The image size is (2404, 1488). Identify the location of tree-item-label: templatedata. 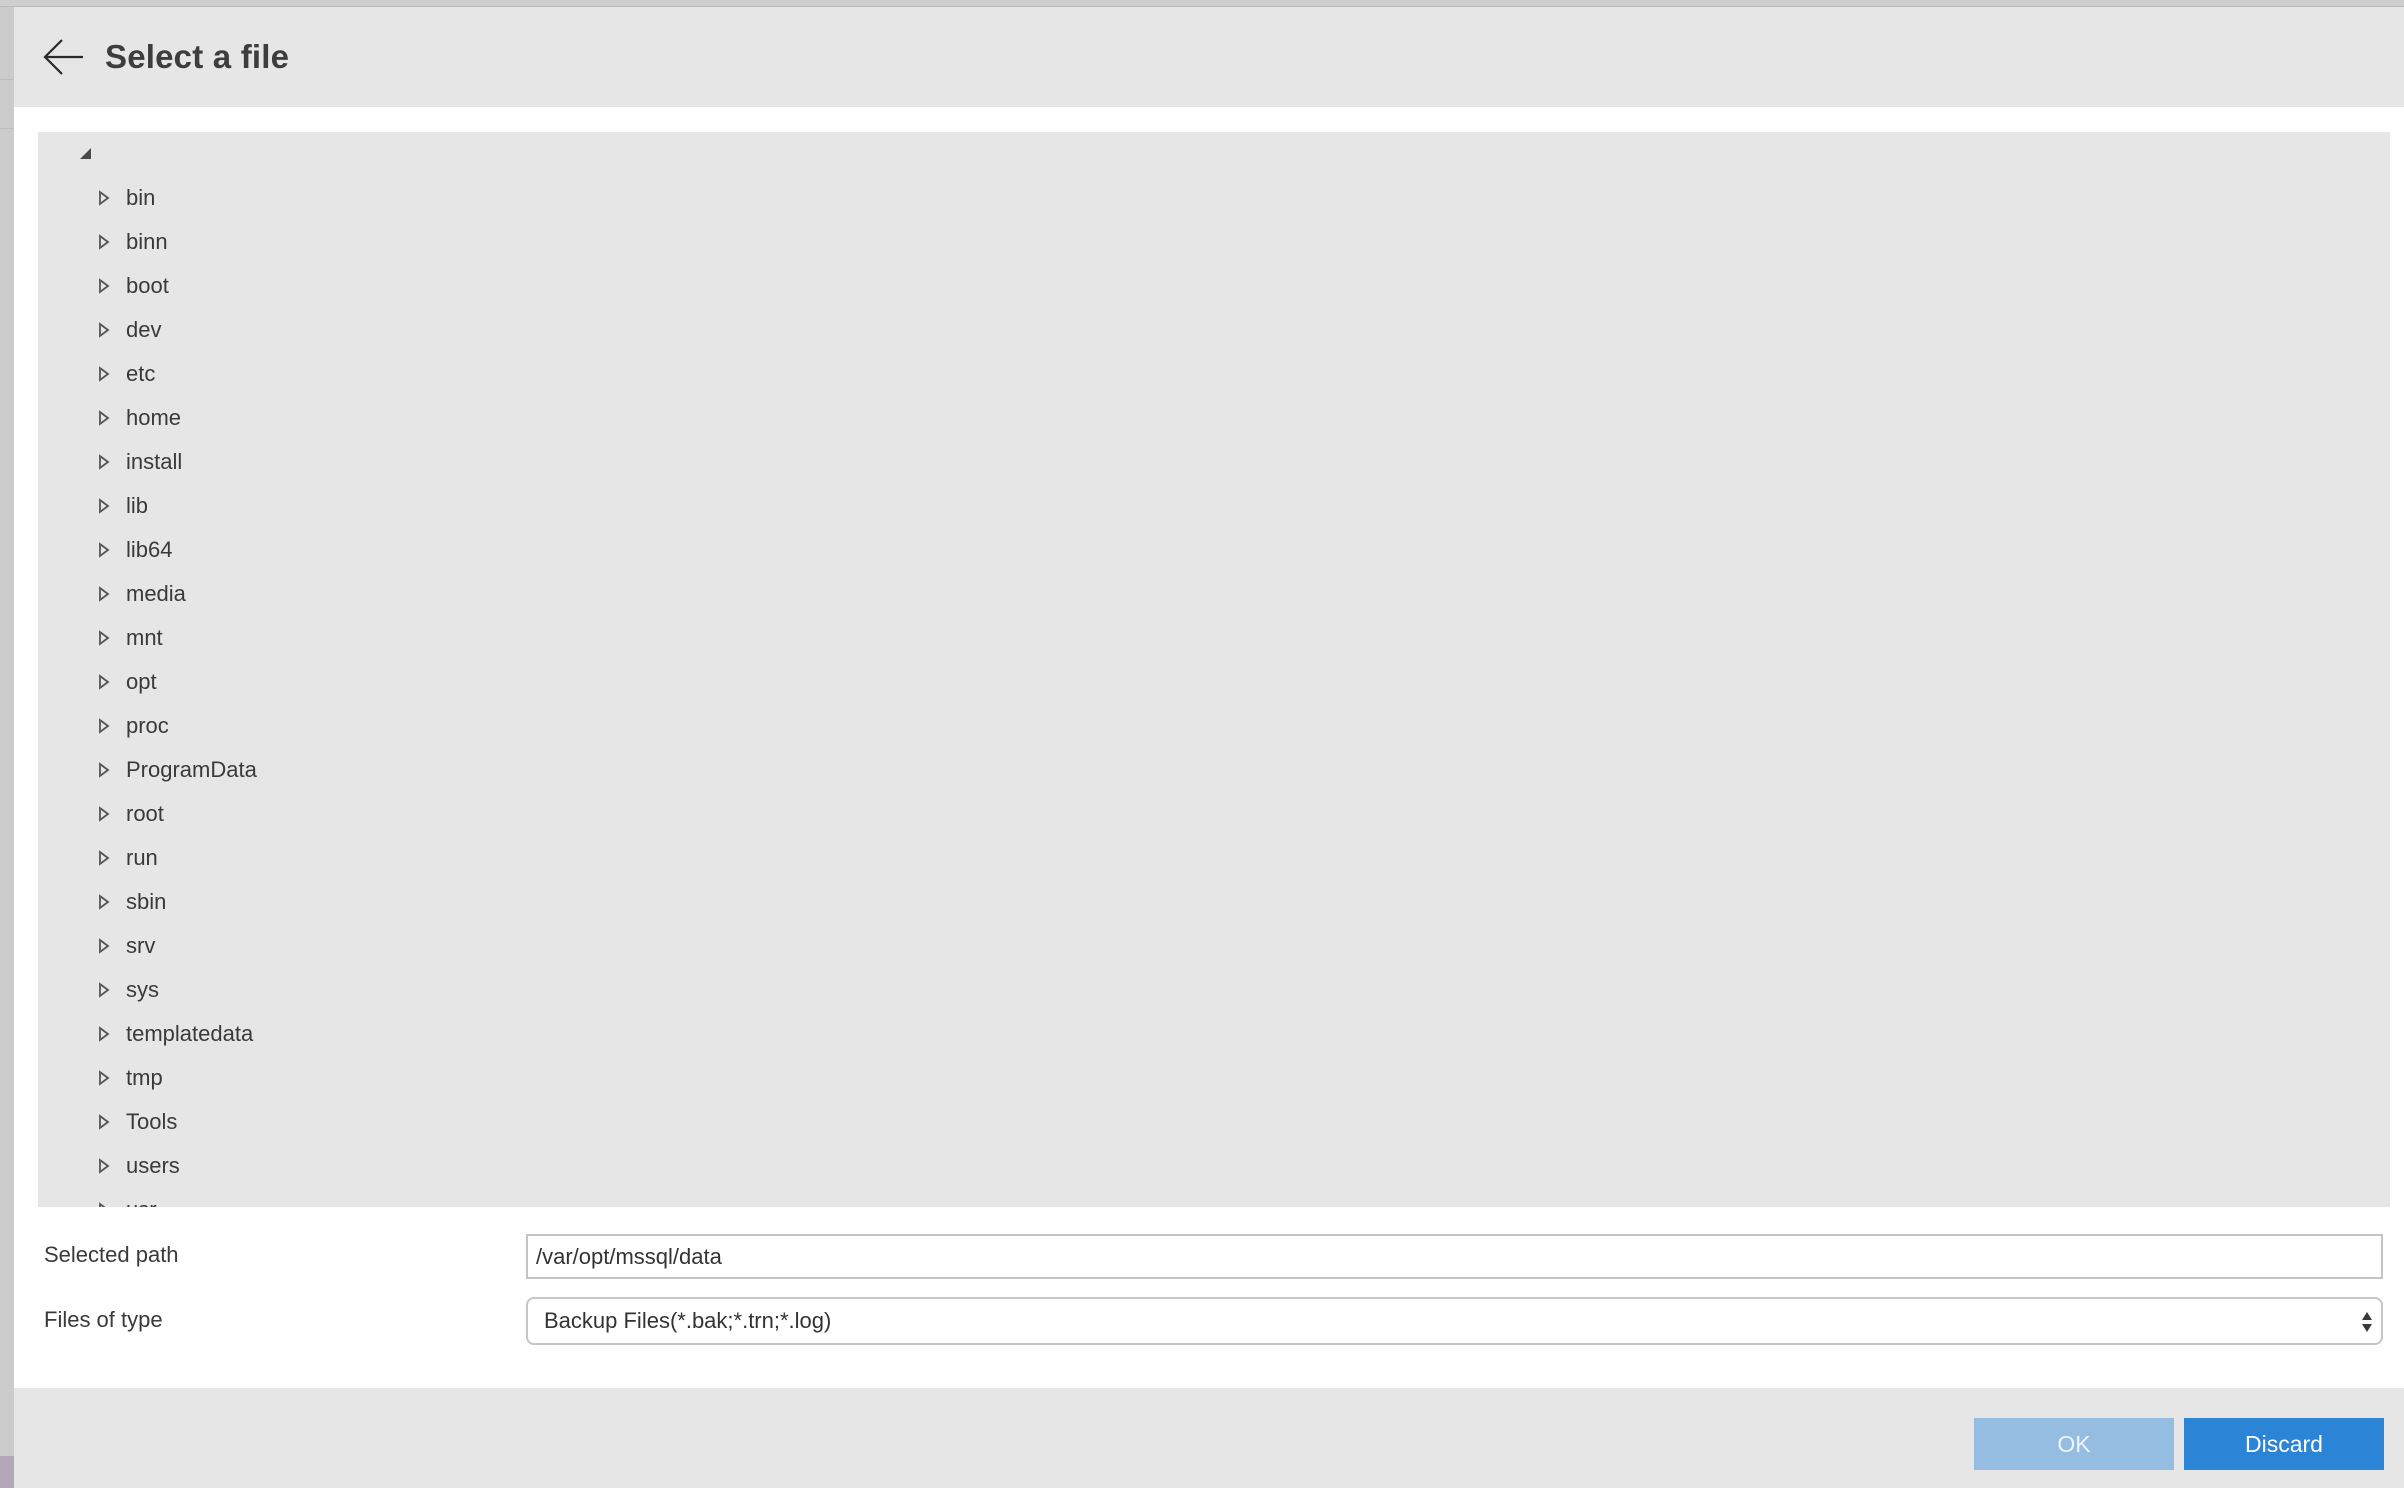
(190, 1033).